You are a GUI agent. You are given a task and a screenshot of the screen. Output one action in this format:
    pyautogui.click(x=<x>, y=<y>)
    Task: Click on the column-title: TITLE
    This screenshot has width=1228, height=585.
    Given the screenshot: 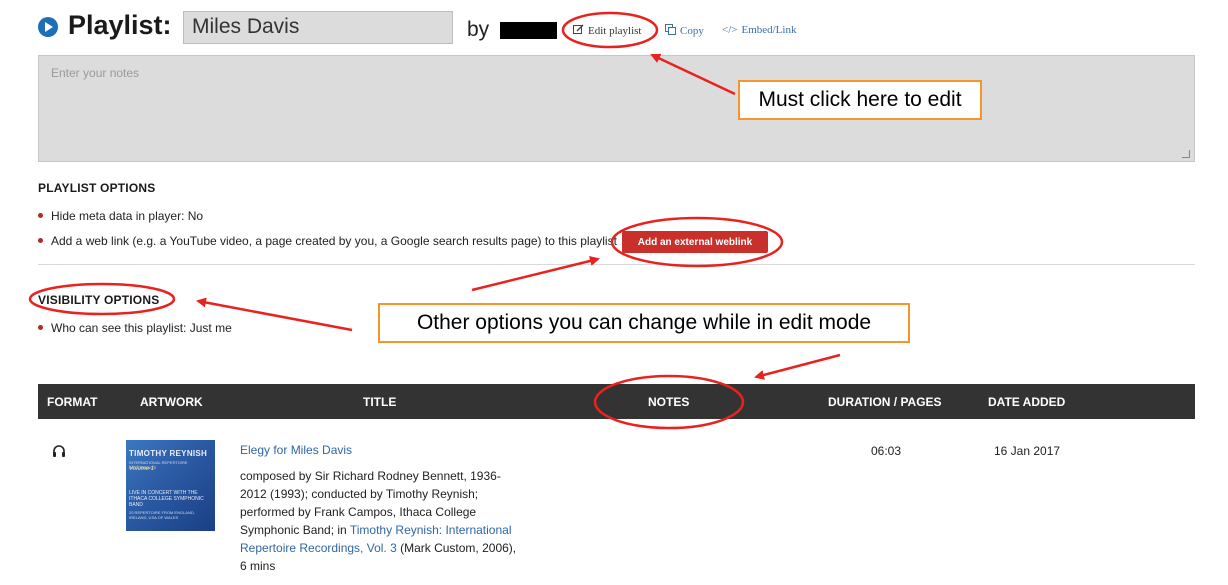 What is the action you would take?
    pyautogui.click(x=380, y=402)
    